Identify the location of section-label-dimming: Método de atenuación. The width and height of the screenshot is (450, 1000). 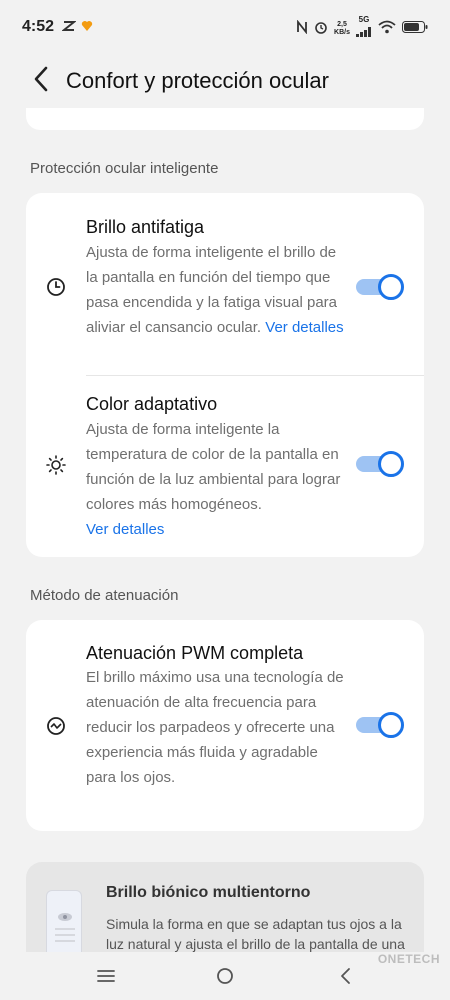
(104, 595).